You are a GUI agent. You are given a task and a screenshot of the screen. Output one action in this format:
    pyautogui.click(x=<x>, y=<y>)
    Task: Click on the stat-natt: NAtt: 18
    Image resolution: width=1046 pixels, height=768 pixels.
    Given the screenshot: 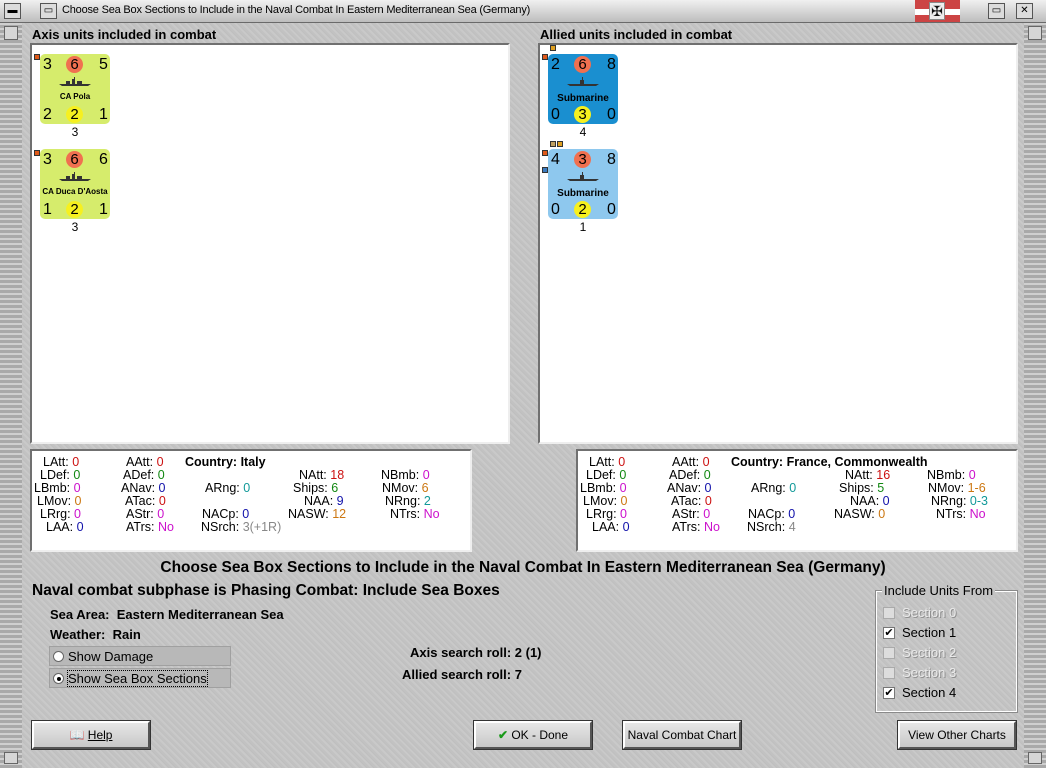 What is the action you would take?
    pyautogui.click(x=322, y=475)
    